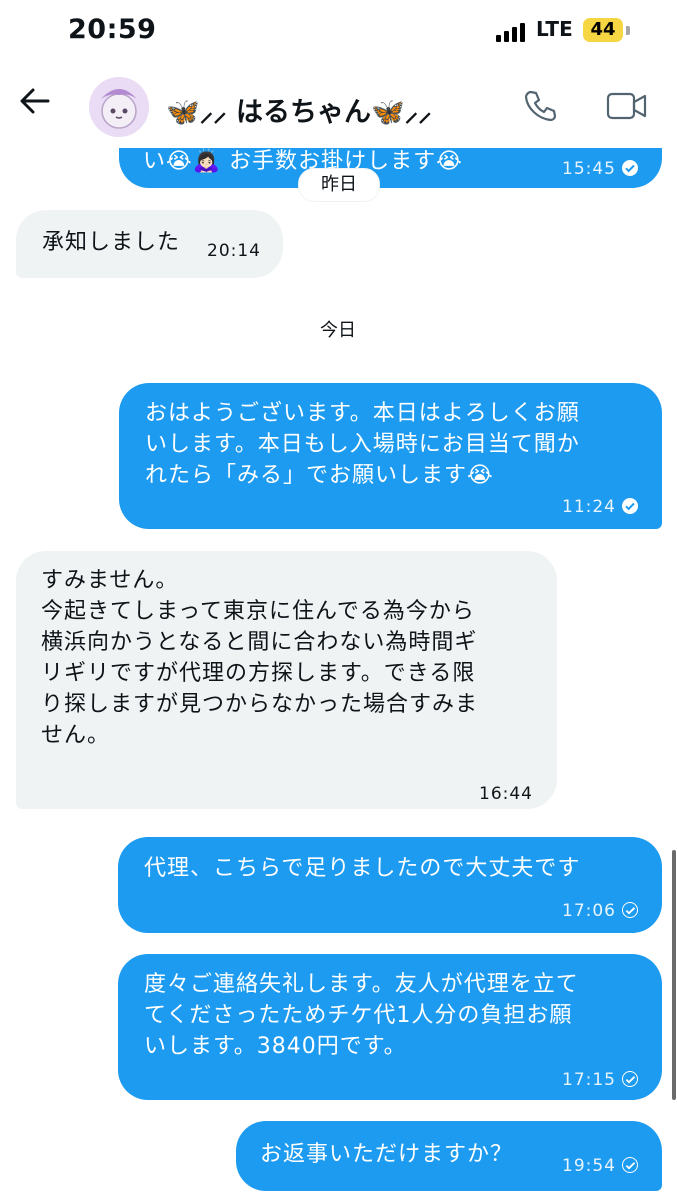 The width and height of the screenshot is (677, 1200). What do you see at coordinates (387, 1154) in the screenshot?
I see `message-text: お返事いただけますか？` at bounding box center [387, 1154].